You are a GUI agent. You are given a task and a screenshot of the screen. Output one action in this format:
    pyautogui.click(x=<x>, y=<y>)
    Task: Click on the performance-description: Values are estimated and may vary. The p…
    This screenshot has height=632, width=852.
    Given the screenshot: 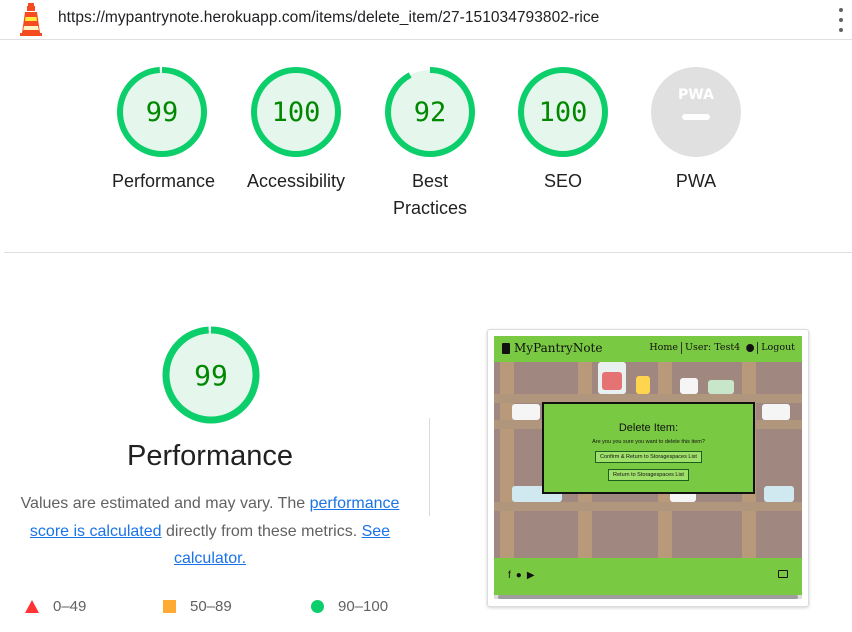 What is the action you would take?
    pyautogui.click(x=210, y=531)
    